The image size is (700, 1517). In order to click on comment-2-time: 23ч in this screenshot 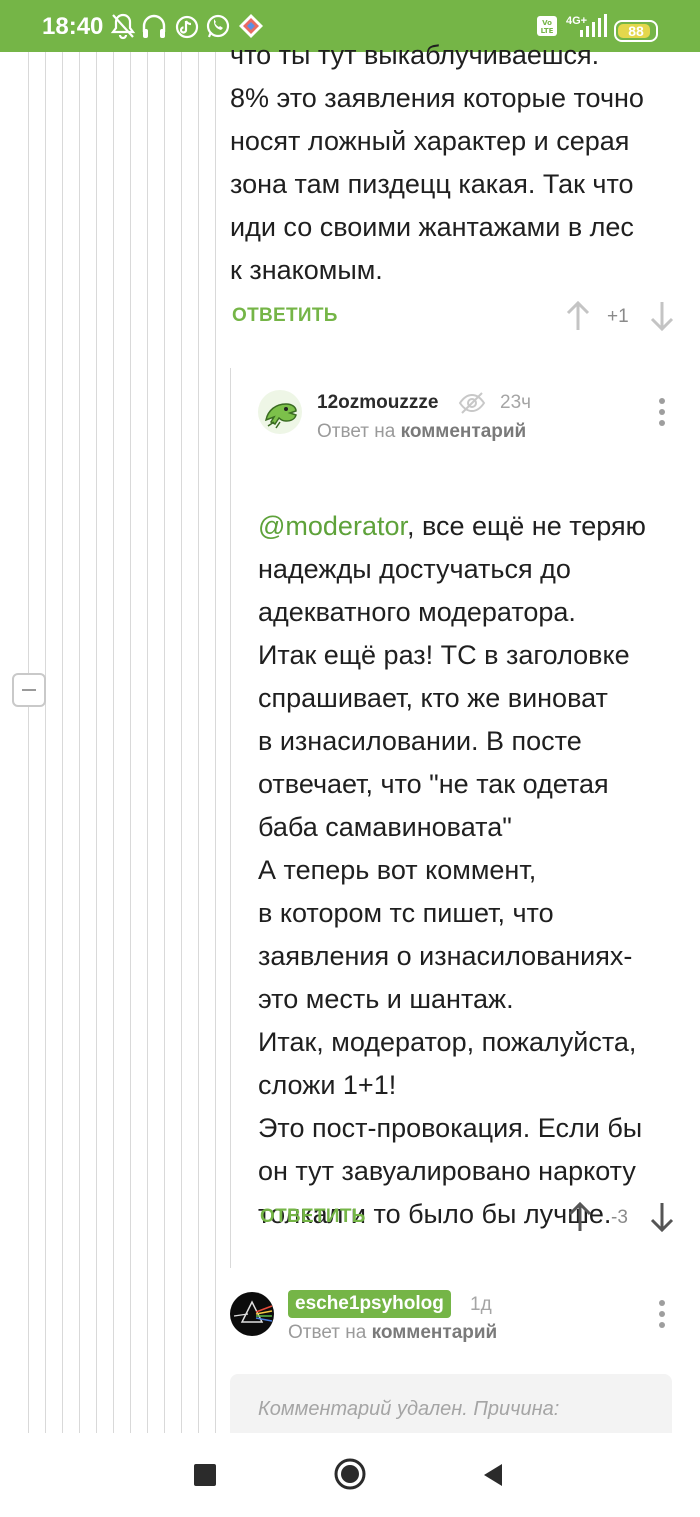, I will do `click(516, 402)`.